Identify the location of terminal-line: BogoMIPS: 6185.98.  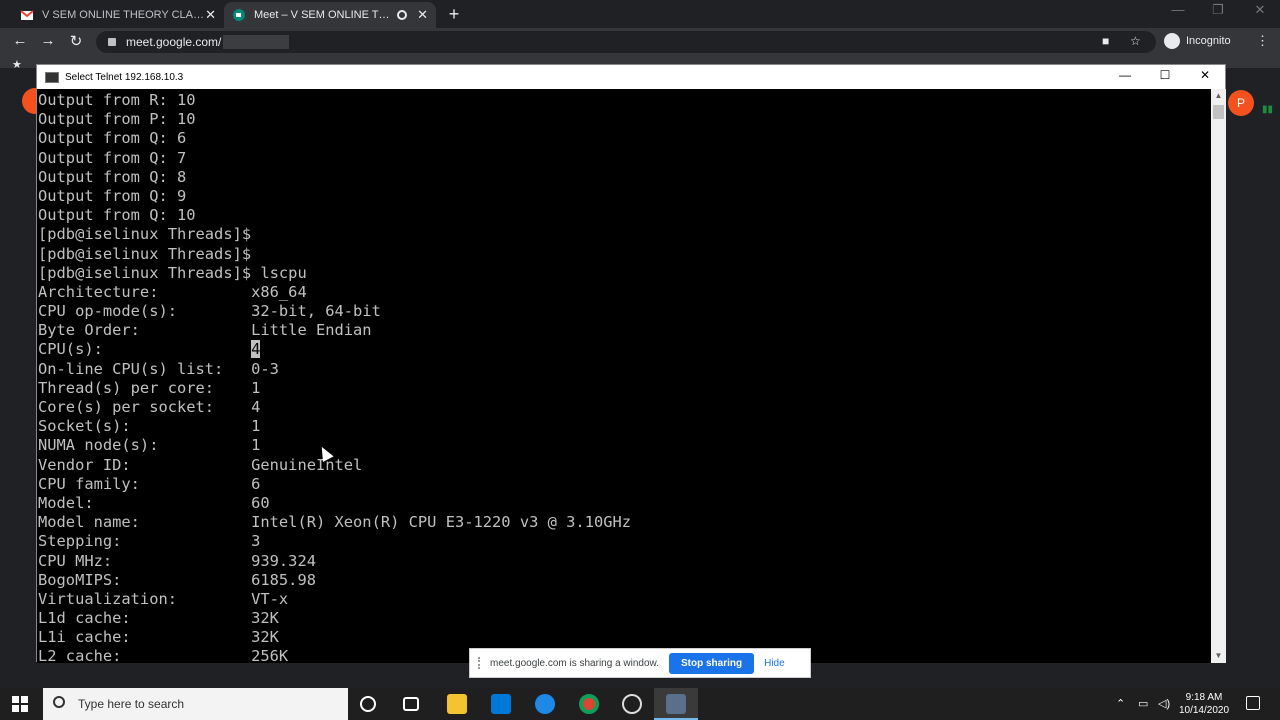
(177, 579).